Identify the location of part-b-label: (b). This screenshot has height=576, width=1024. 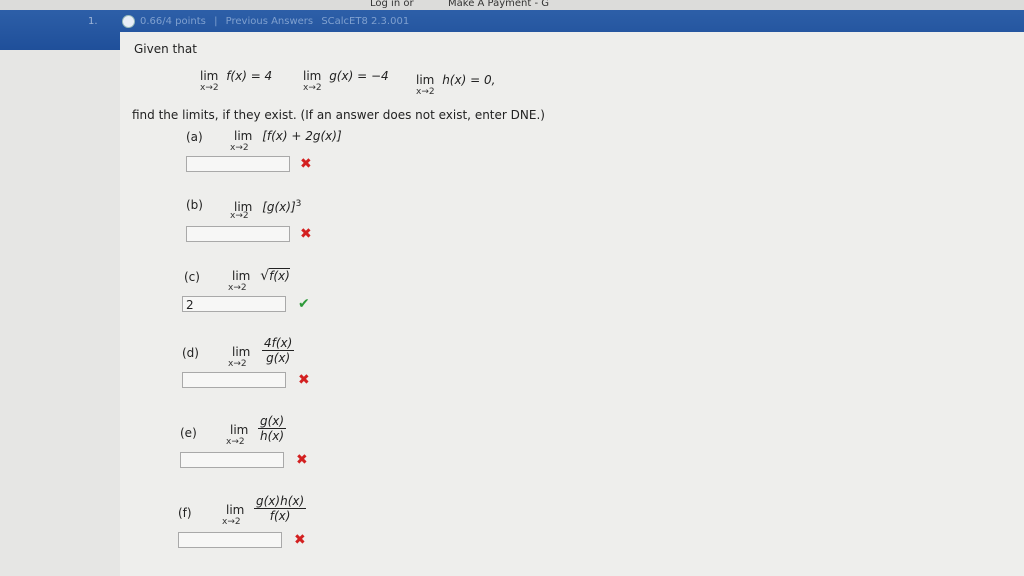
(194, 205).